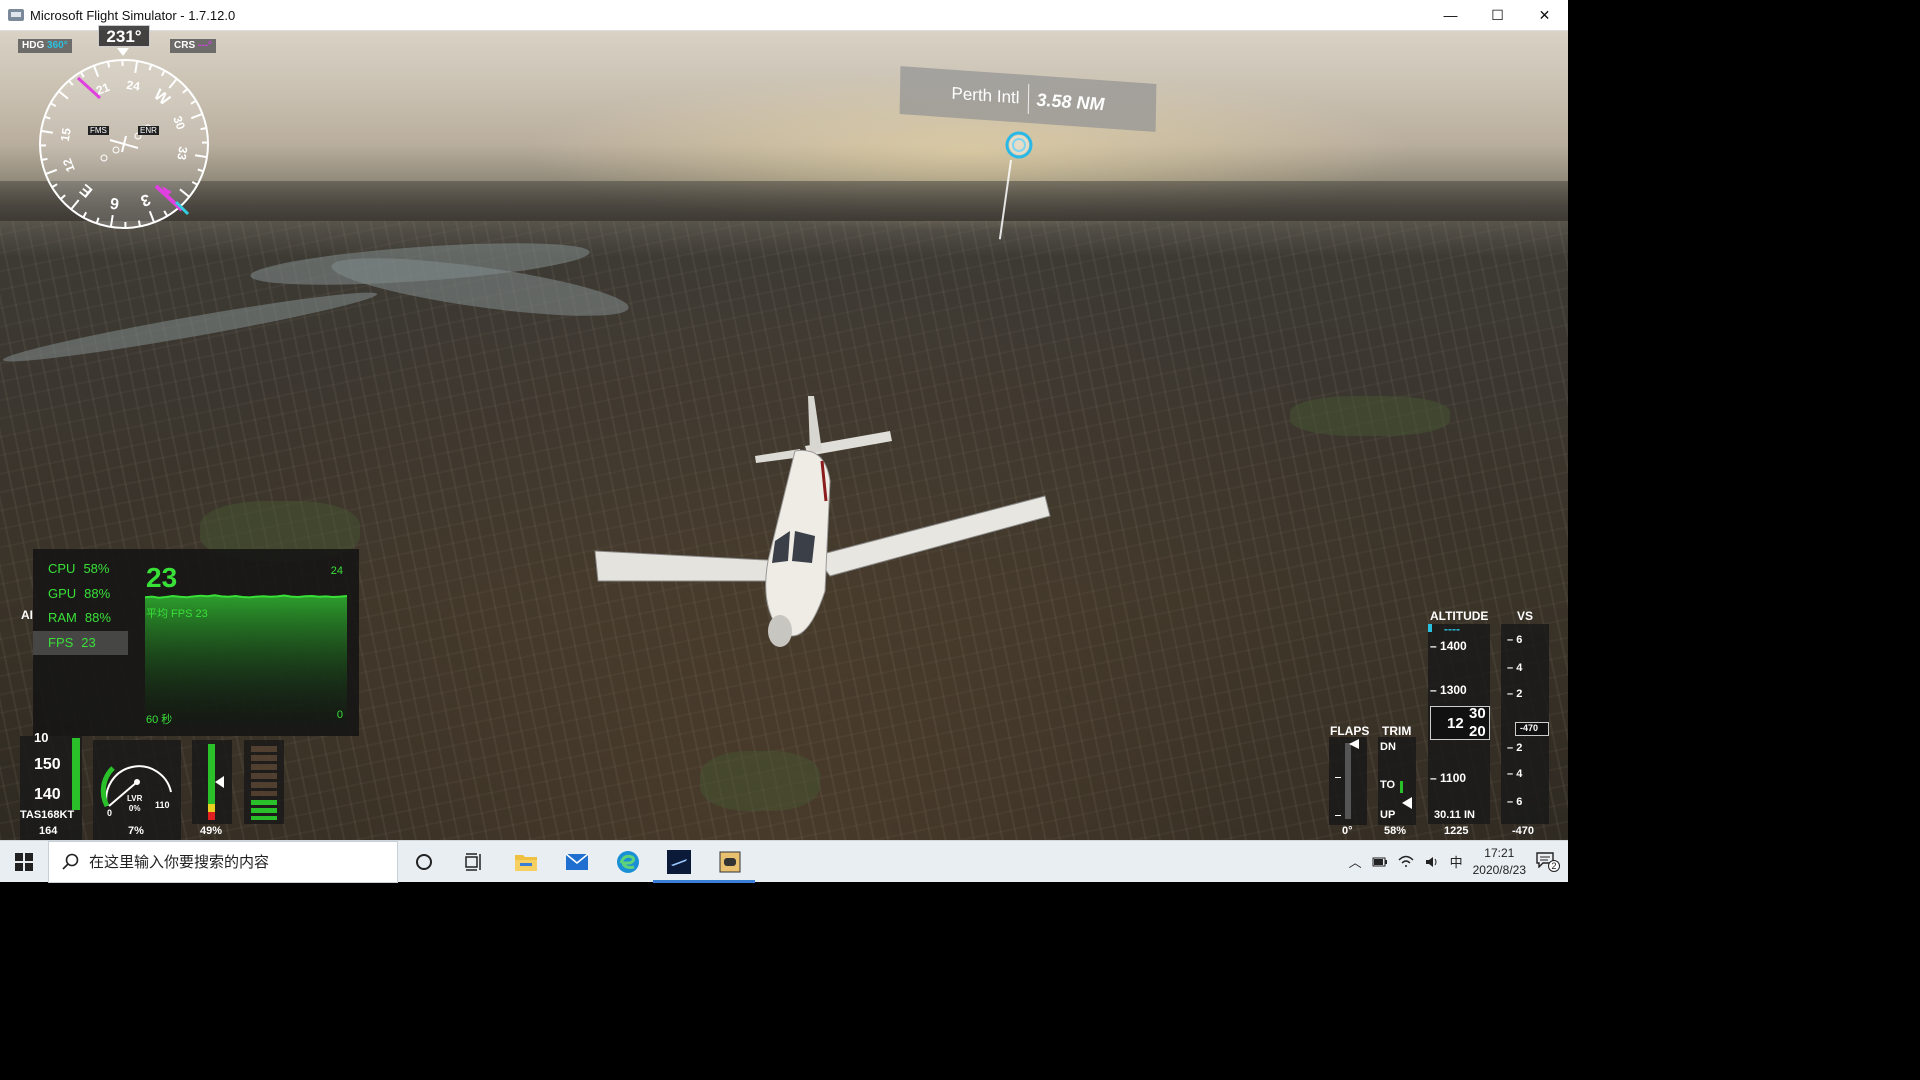 The width and height of the screenshot is (1920, 1080). I want to click on true-airspeed: TAS168KT, so click(47, 815).